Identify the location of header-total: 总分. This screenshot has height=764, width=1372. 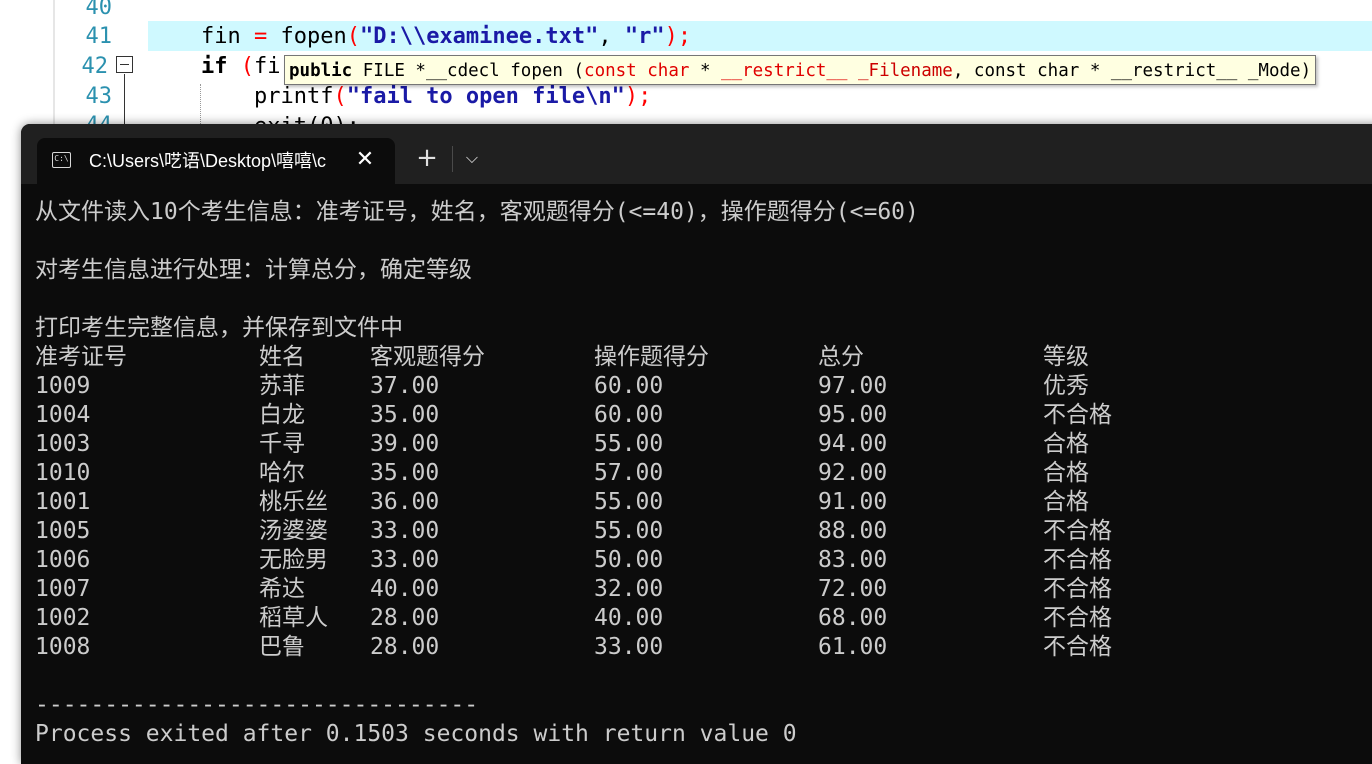
(841, 357).